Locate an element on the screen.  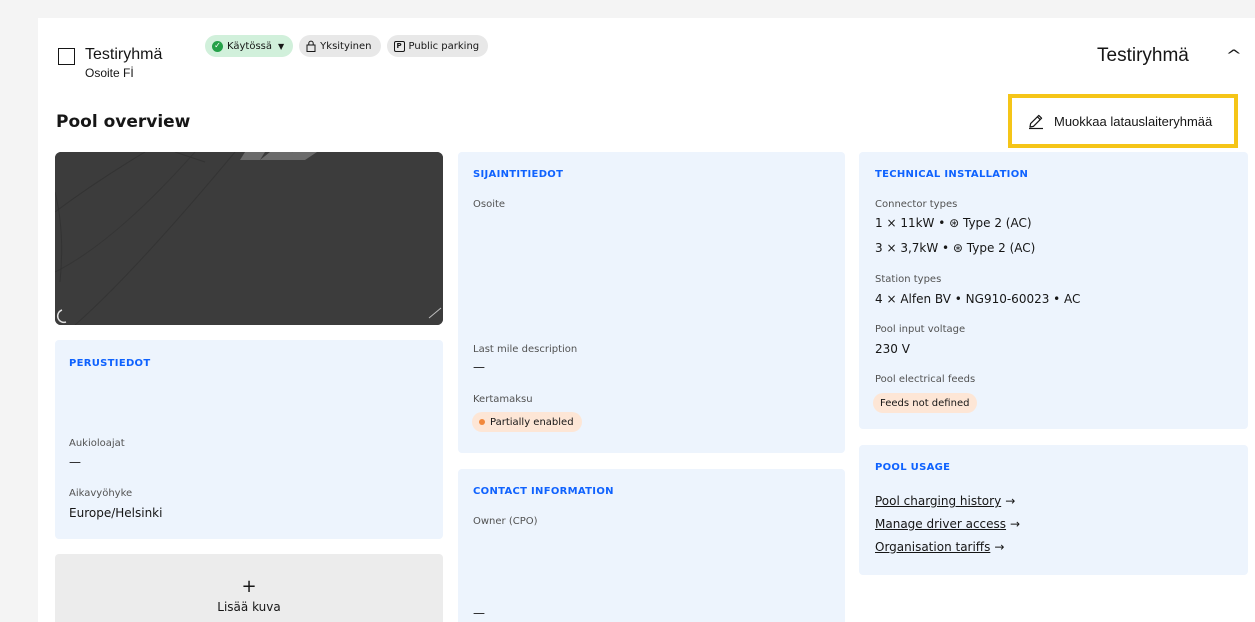
pool-overview-title: Pool overview is located at coordinates (123, 122).